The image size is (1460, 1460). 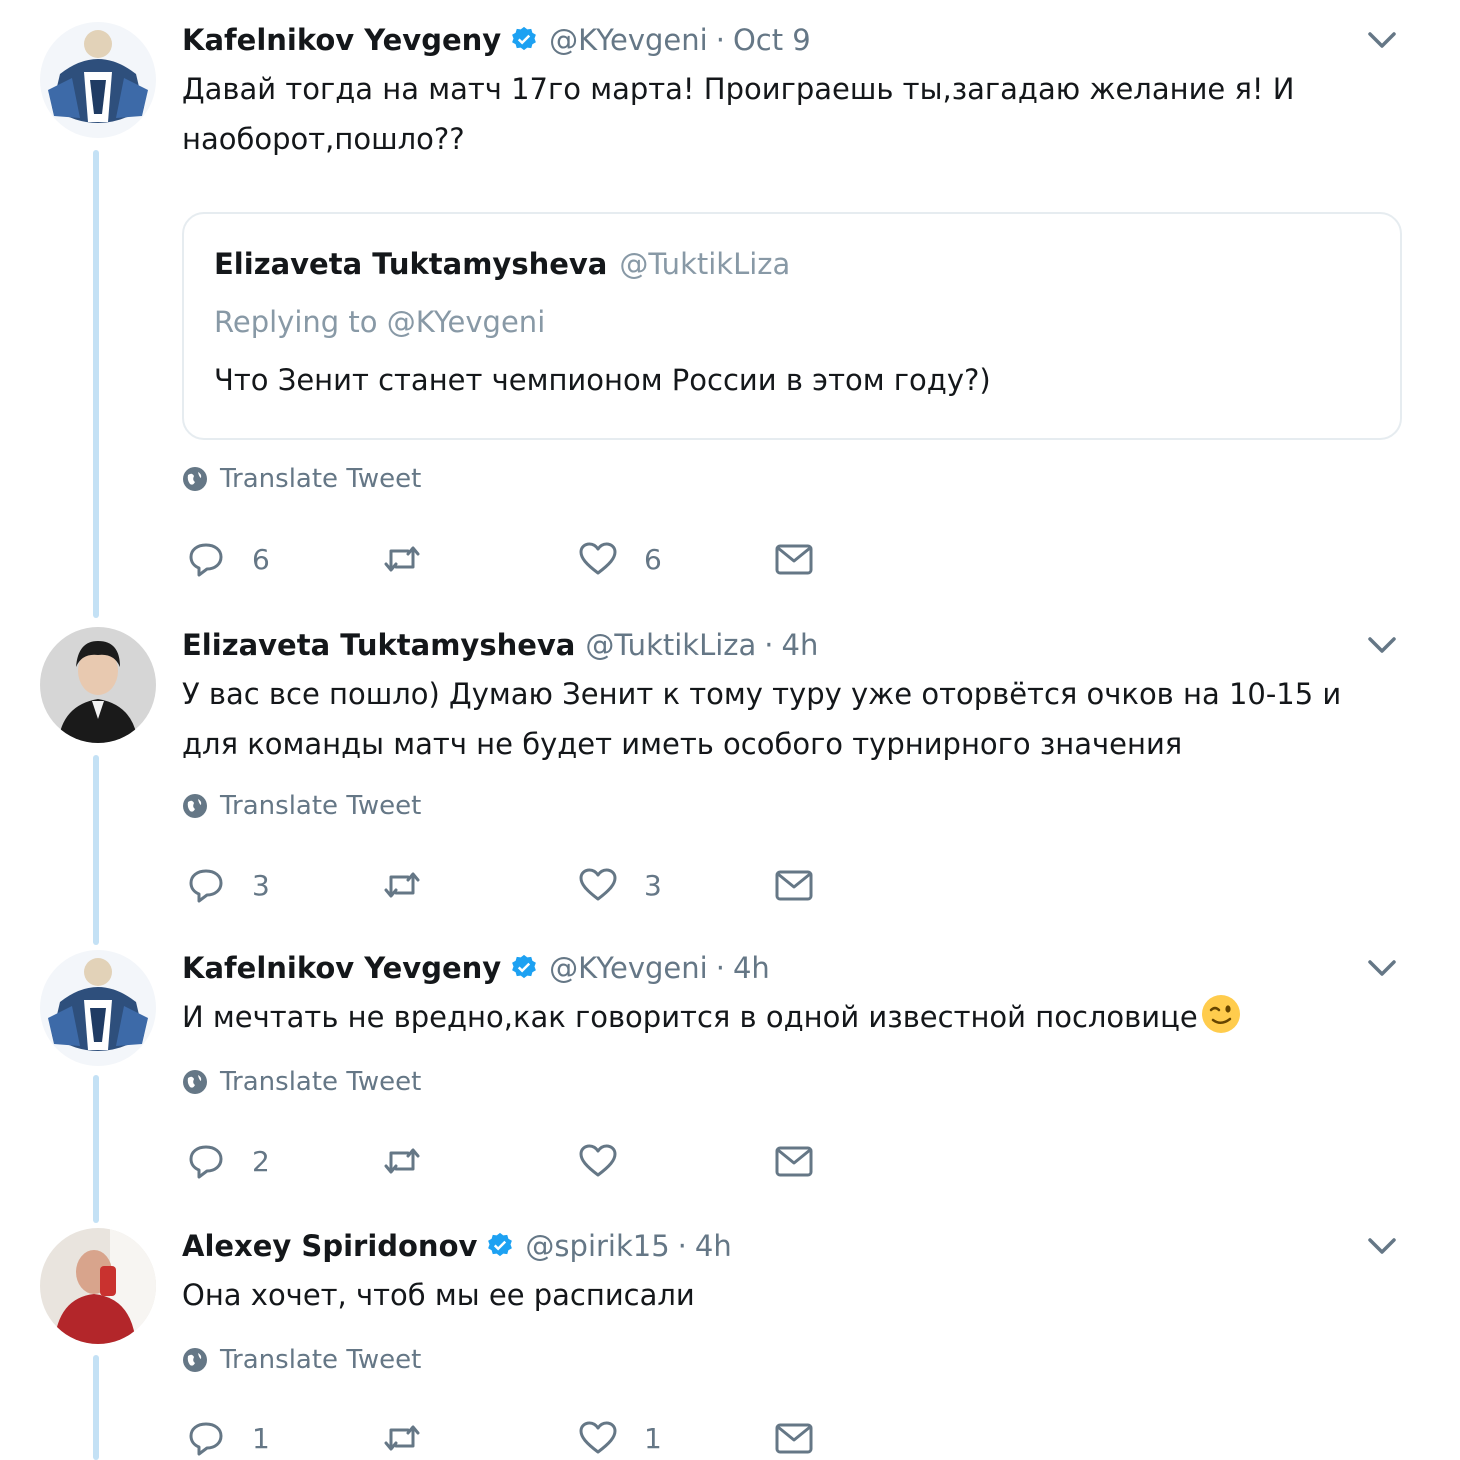 What do you see at coordinates (228, 559) in the screenshot?
I see `reply-button: 6` at bounding box center [228, 559].